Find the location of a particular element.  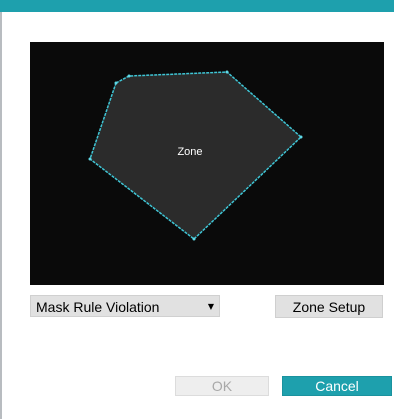

chevron-down-icon: ▼ is located at coordinates (210, 306).